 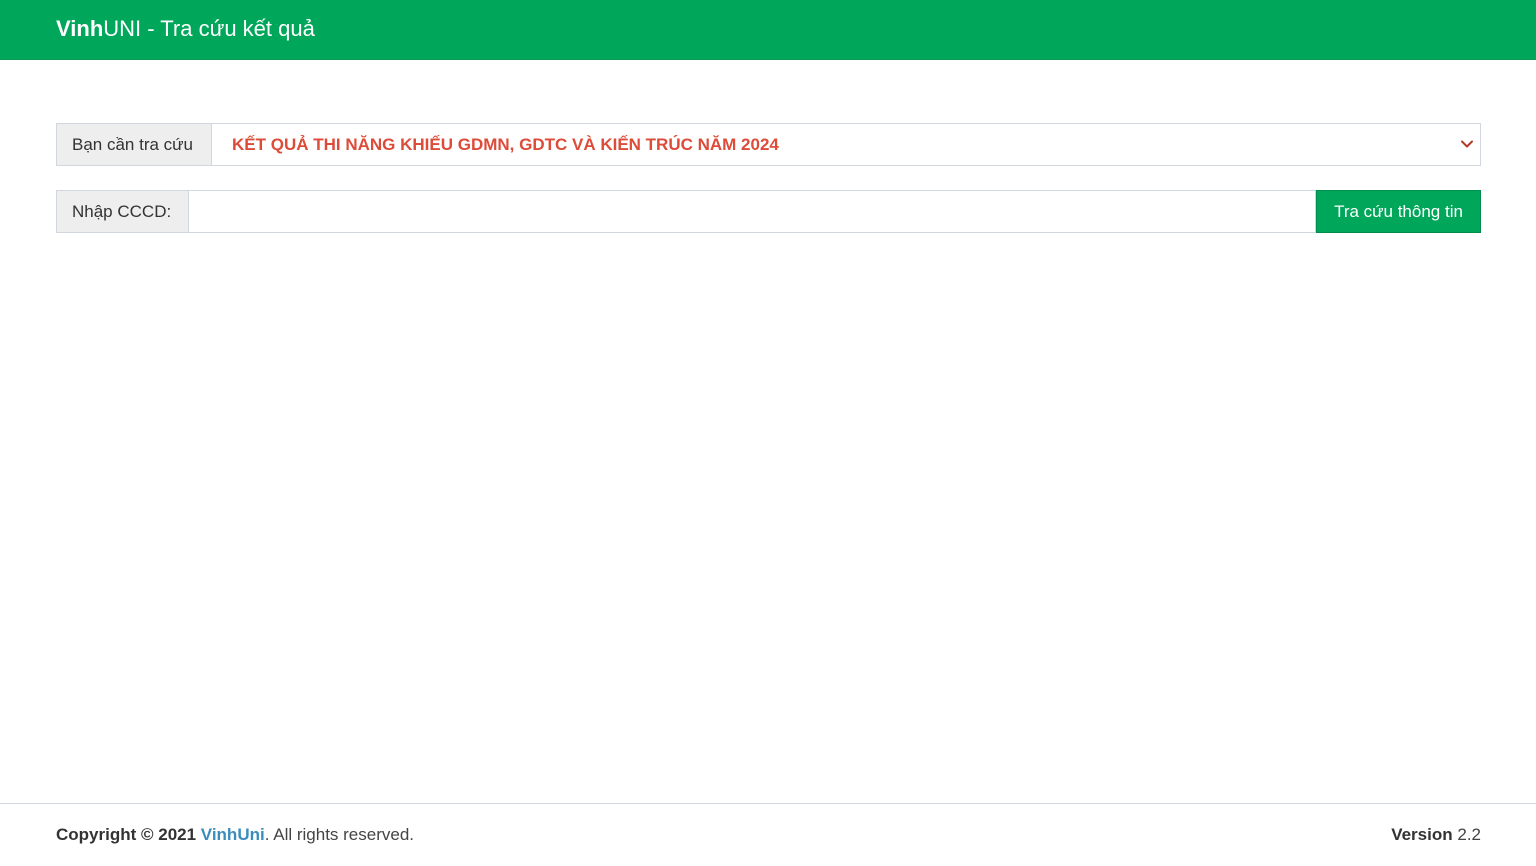 I want to click on version-info: Version 2.2, so click(x=1436, y=835).